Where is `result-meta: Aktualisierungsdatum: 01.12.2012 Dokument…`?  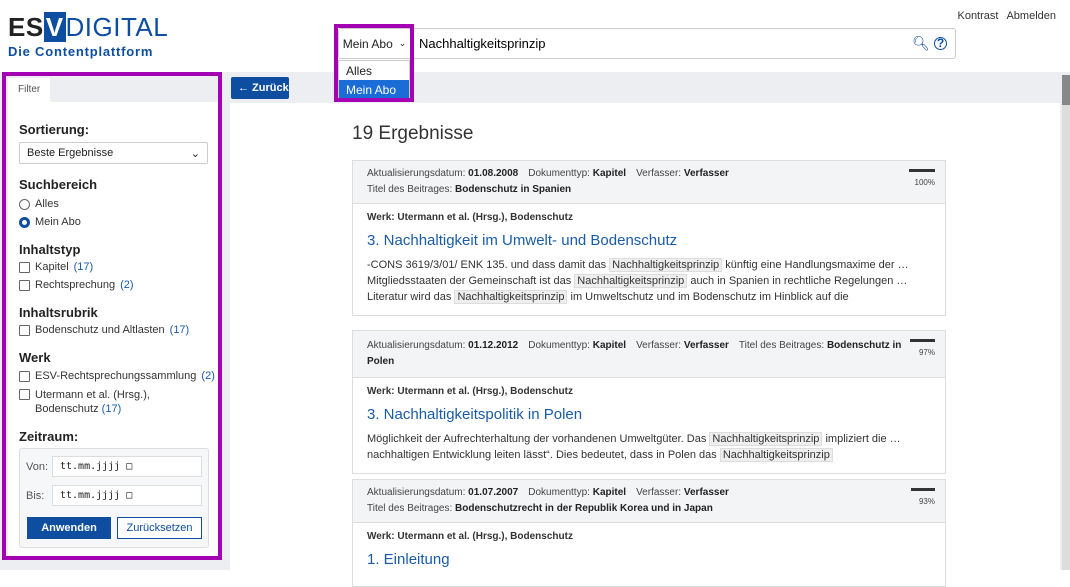 result-meta: Aktualisierungsdatum: 01.12.2012 Dokument… is located at coordinates (649, 354).